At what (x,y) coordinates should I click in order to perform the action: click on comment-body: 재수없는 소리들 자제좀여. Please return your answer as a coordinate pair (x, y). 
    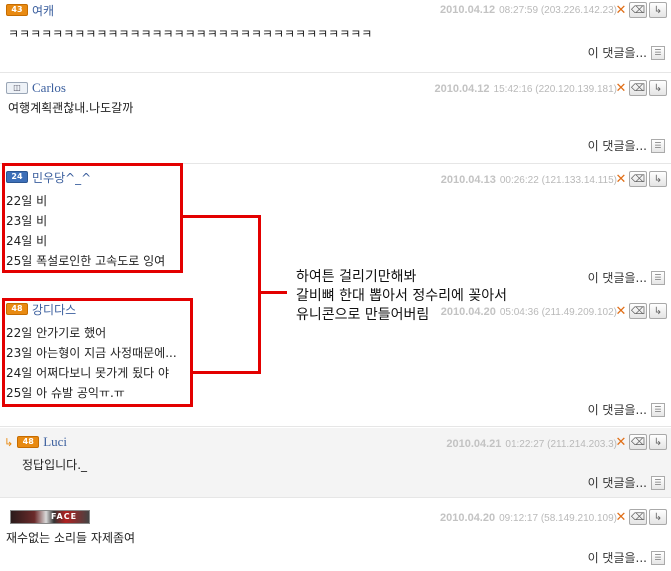
    Looking at the image, I should click on (70, 538).